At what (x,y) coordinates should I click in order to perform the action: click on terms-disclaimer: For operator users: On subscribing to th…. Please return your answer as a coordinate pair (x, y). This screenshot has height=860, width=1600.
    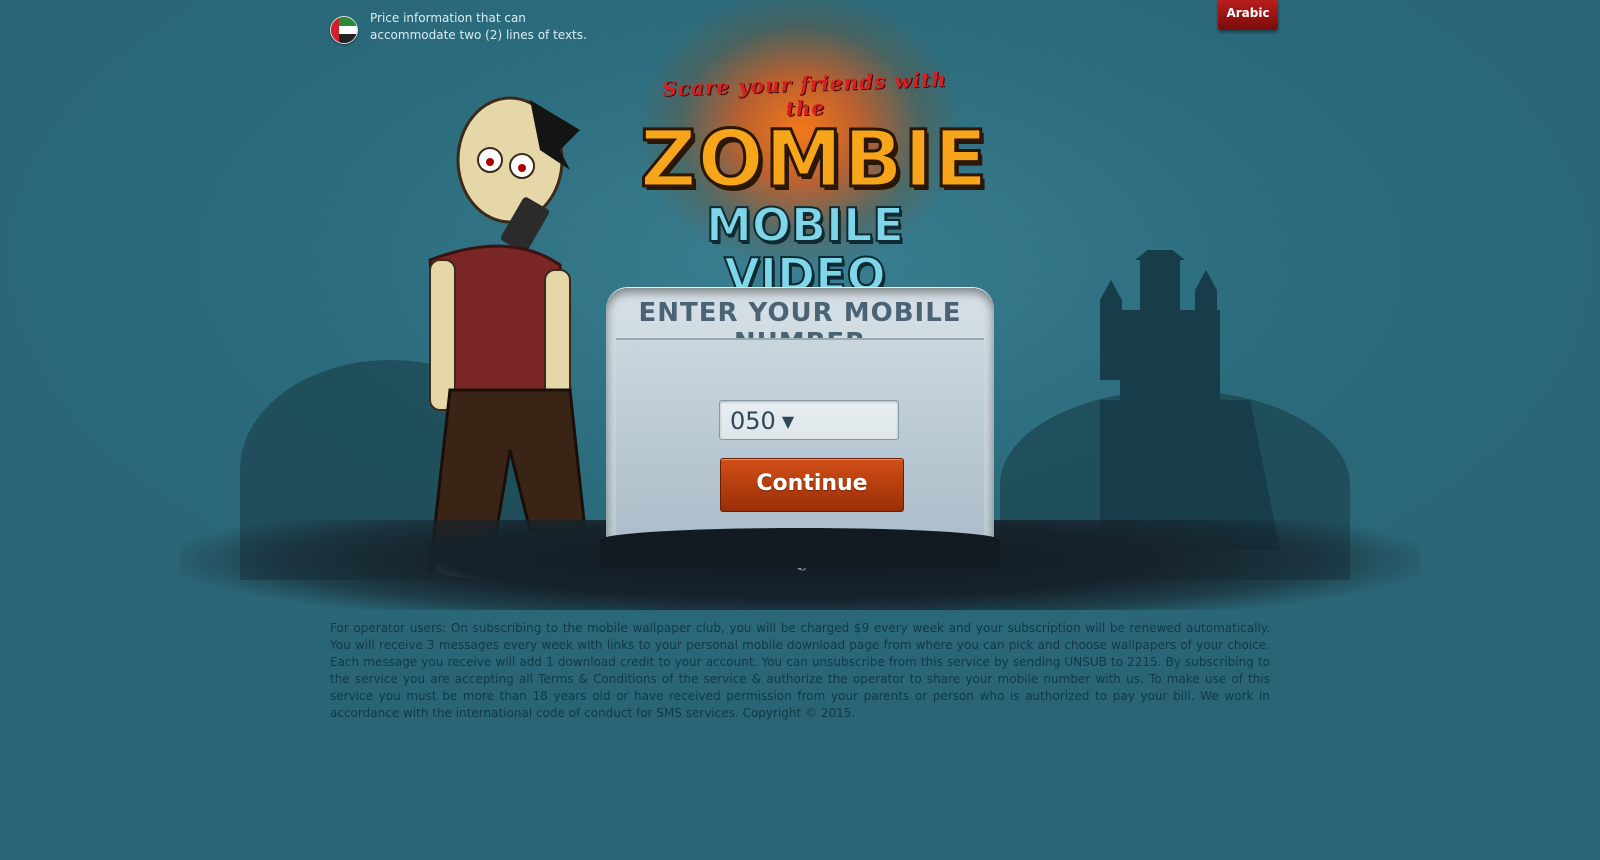
    Looking at the image, I should click on (800, 670).